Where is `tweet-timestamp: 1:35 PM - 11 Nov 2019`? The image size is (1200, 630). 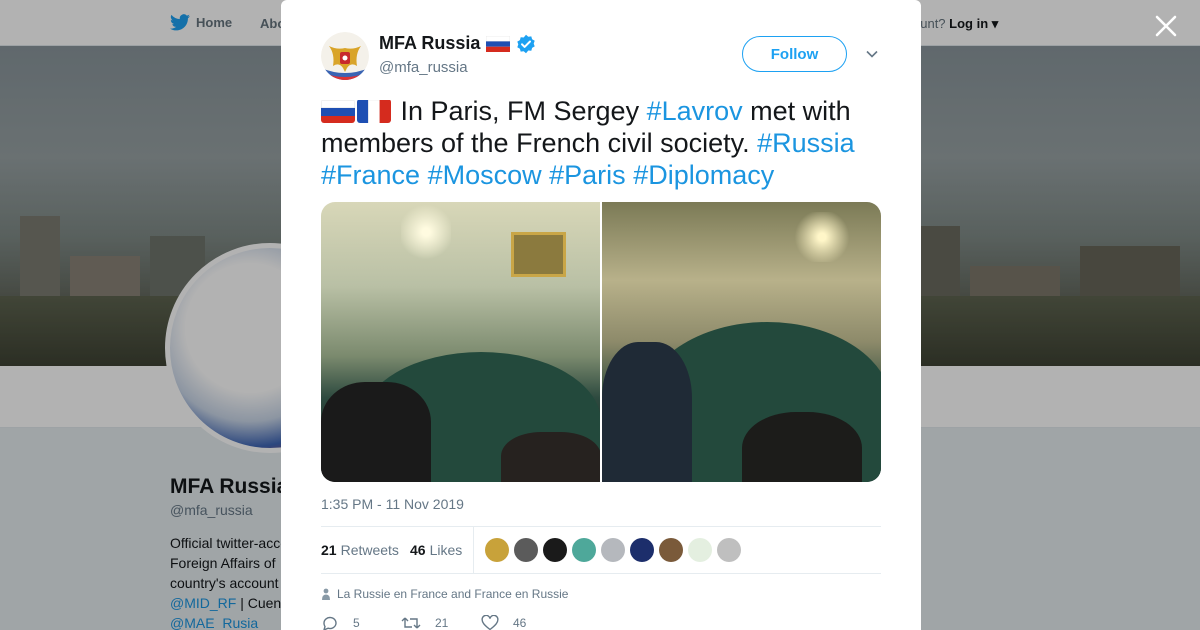
tweet-timestamp: 1:35 PM - 11 Nov 2019 is located at coordinates (392, 504).